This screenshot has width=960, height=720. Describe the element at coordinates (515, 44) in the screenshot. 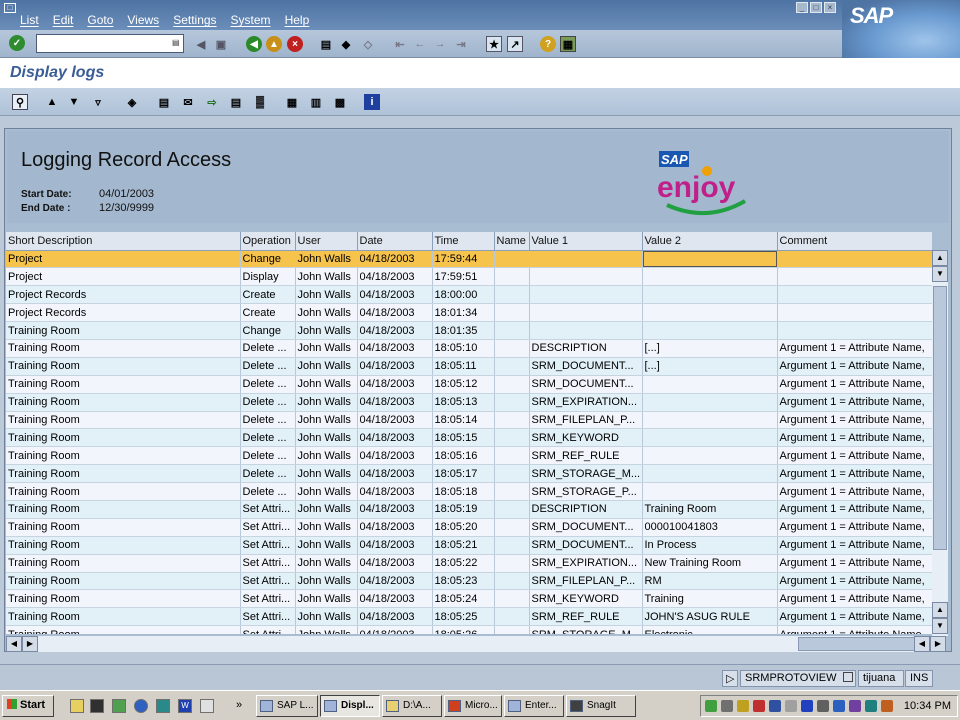

I see `shortcut-icon: ↗` at that location.